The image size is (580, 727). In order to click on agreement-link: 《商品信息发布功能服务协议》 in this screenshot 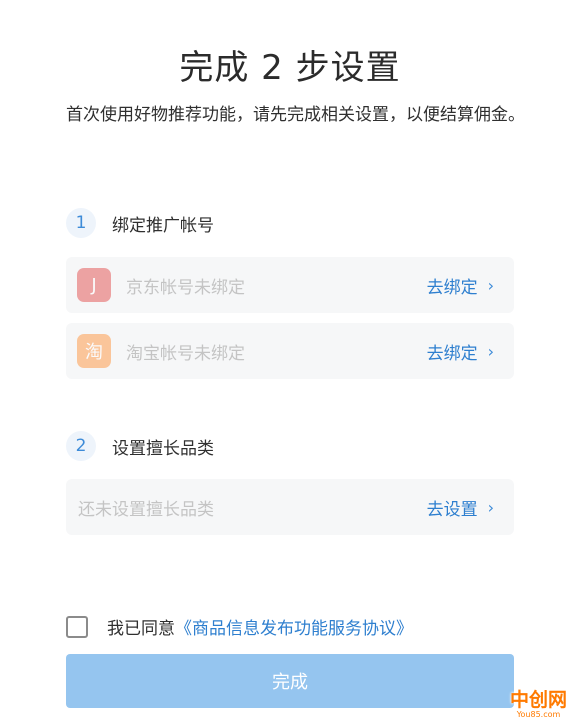, I will do `click(294, 626)`.